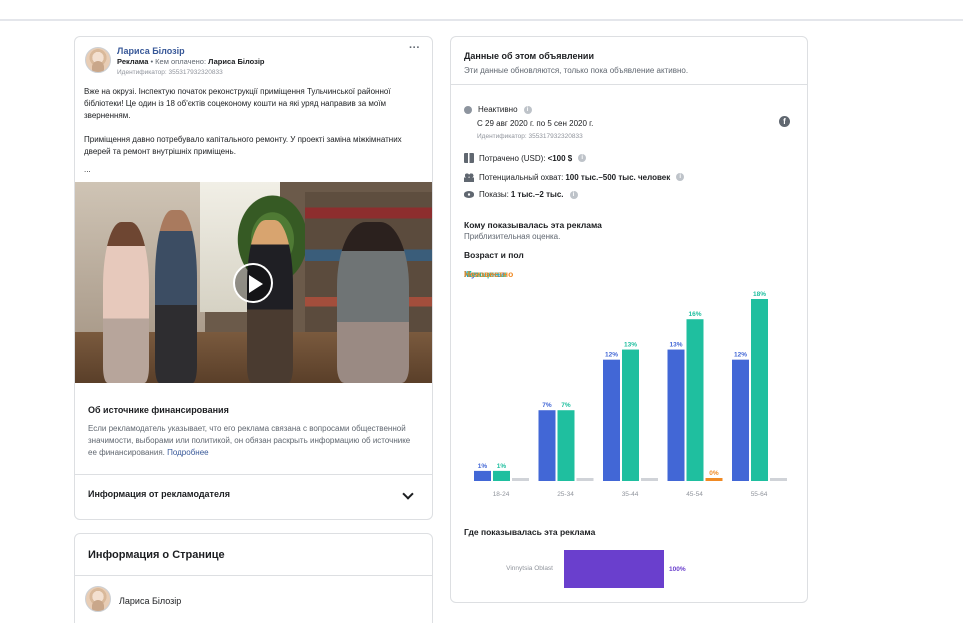  What do you see at coordinates (151, 51) in the screenshot?
I see `author-name: Лариса Білозір` at bounding box center [151, 51].